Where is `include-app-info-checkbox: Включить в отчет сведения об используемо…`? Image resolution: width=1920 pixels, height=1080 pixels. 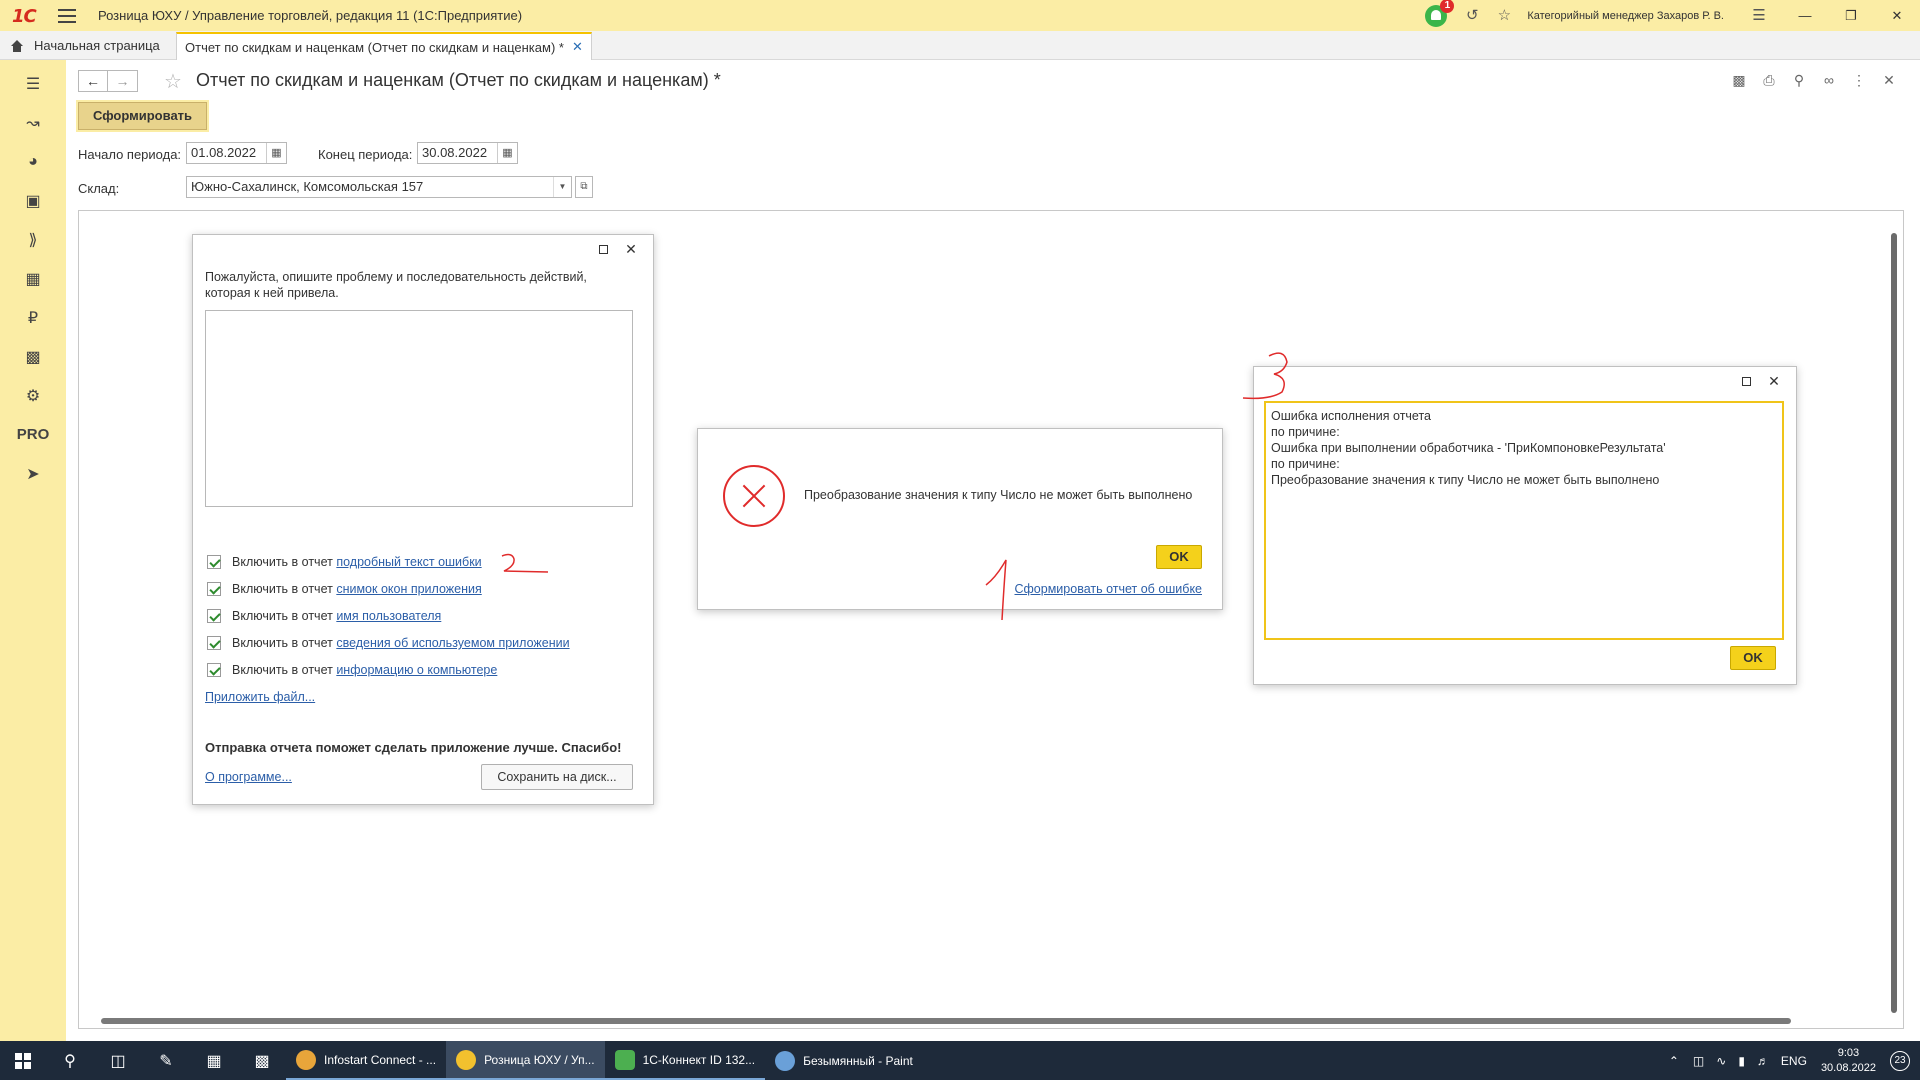 include-app-info-checkbox: Включить в отчет сведения об используемо… is located at coordinates (388, 643).